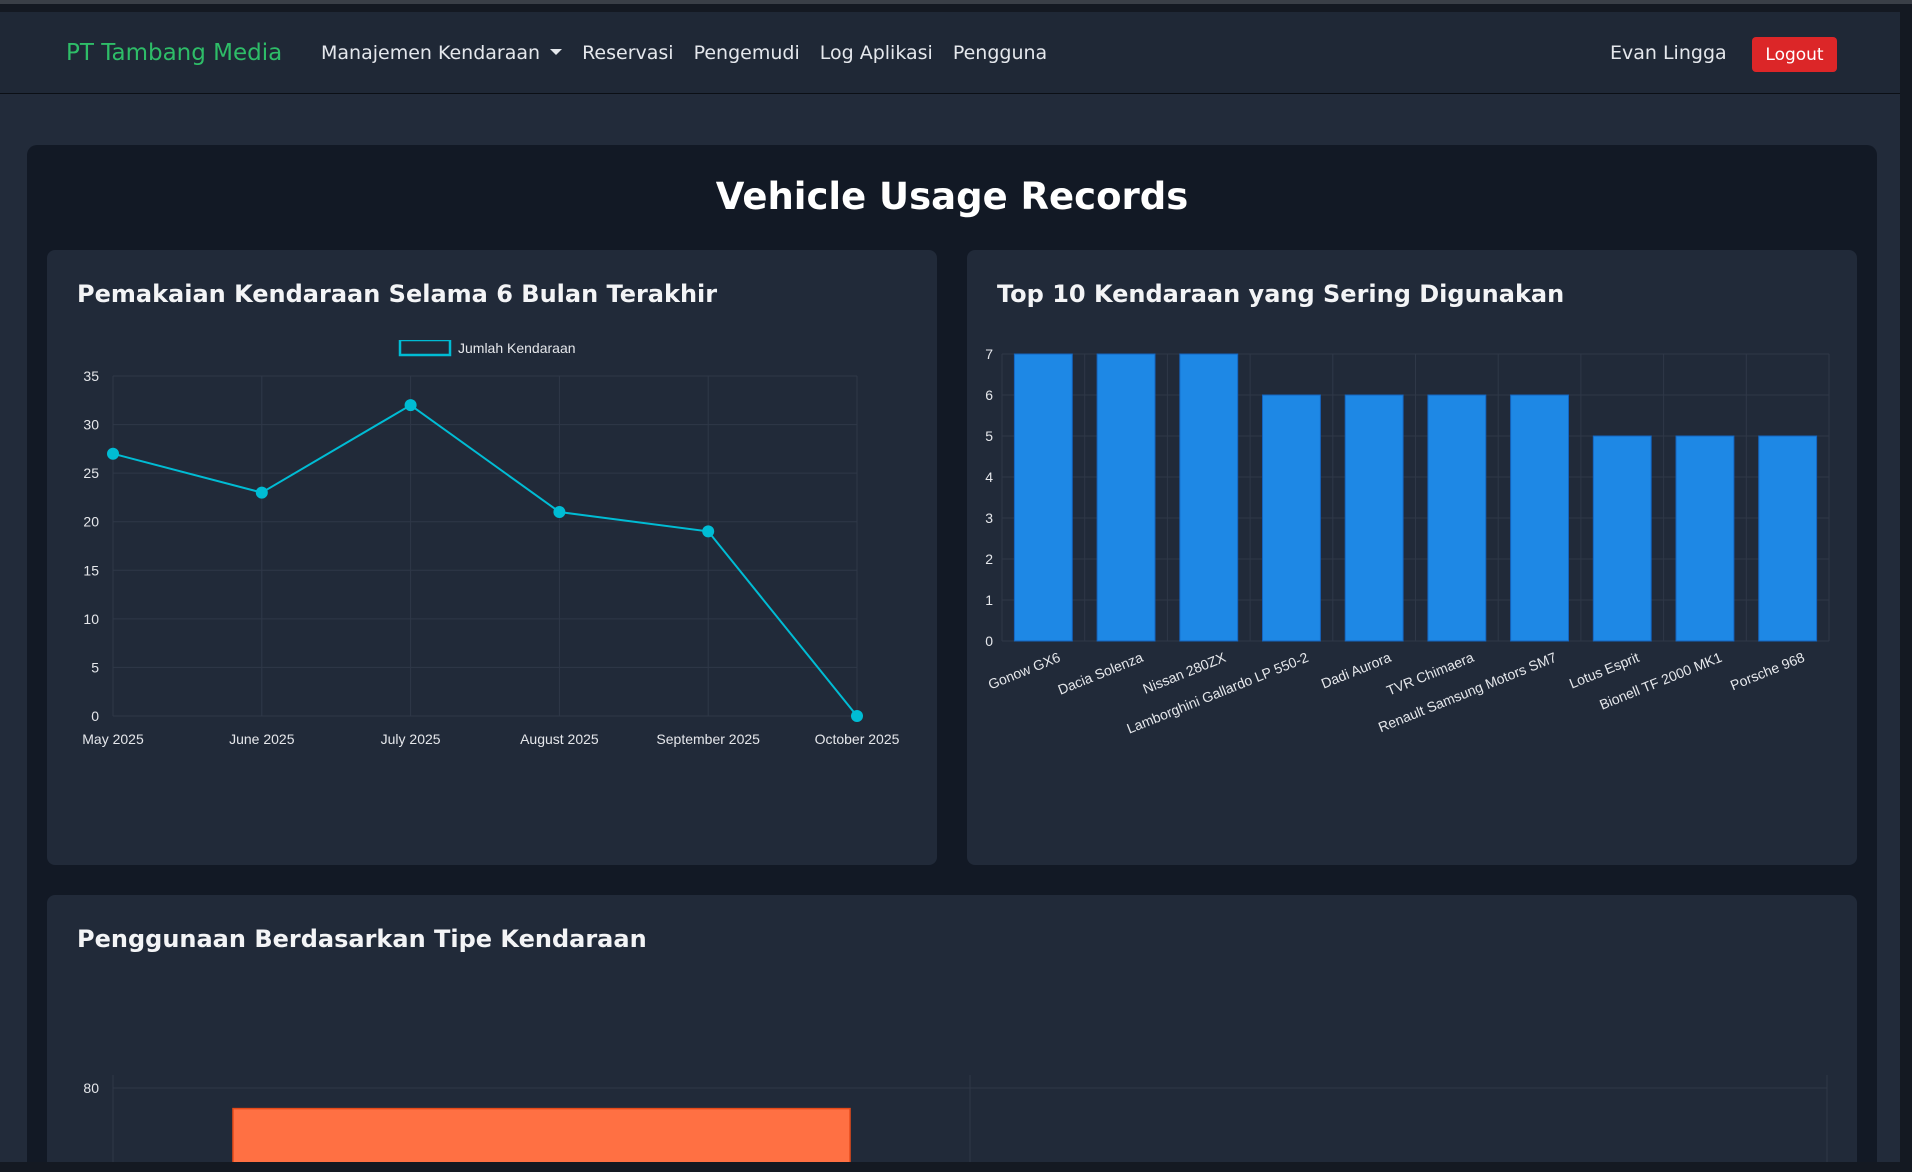 The height and width of the screenshot is (1172, 1912). What do you see at coordinates (559, 739) in the screenshot?
I see `x-tick-label: August 2025` at bounding box center [559, 739].